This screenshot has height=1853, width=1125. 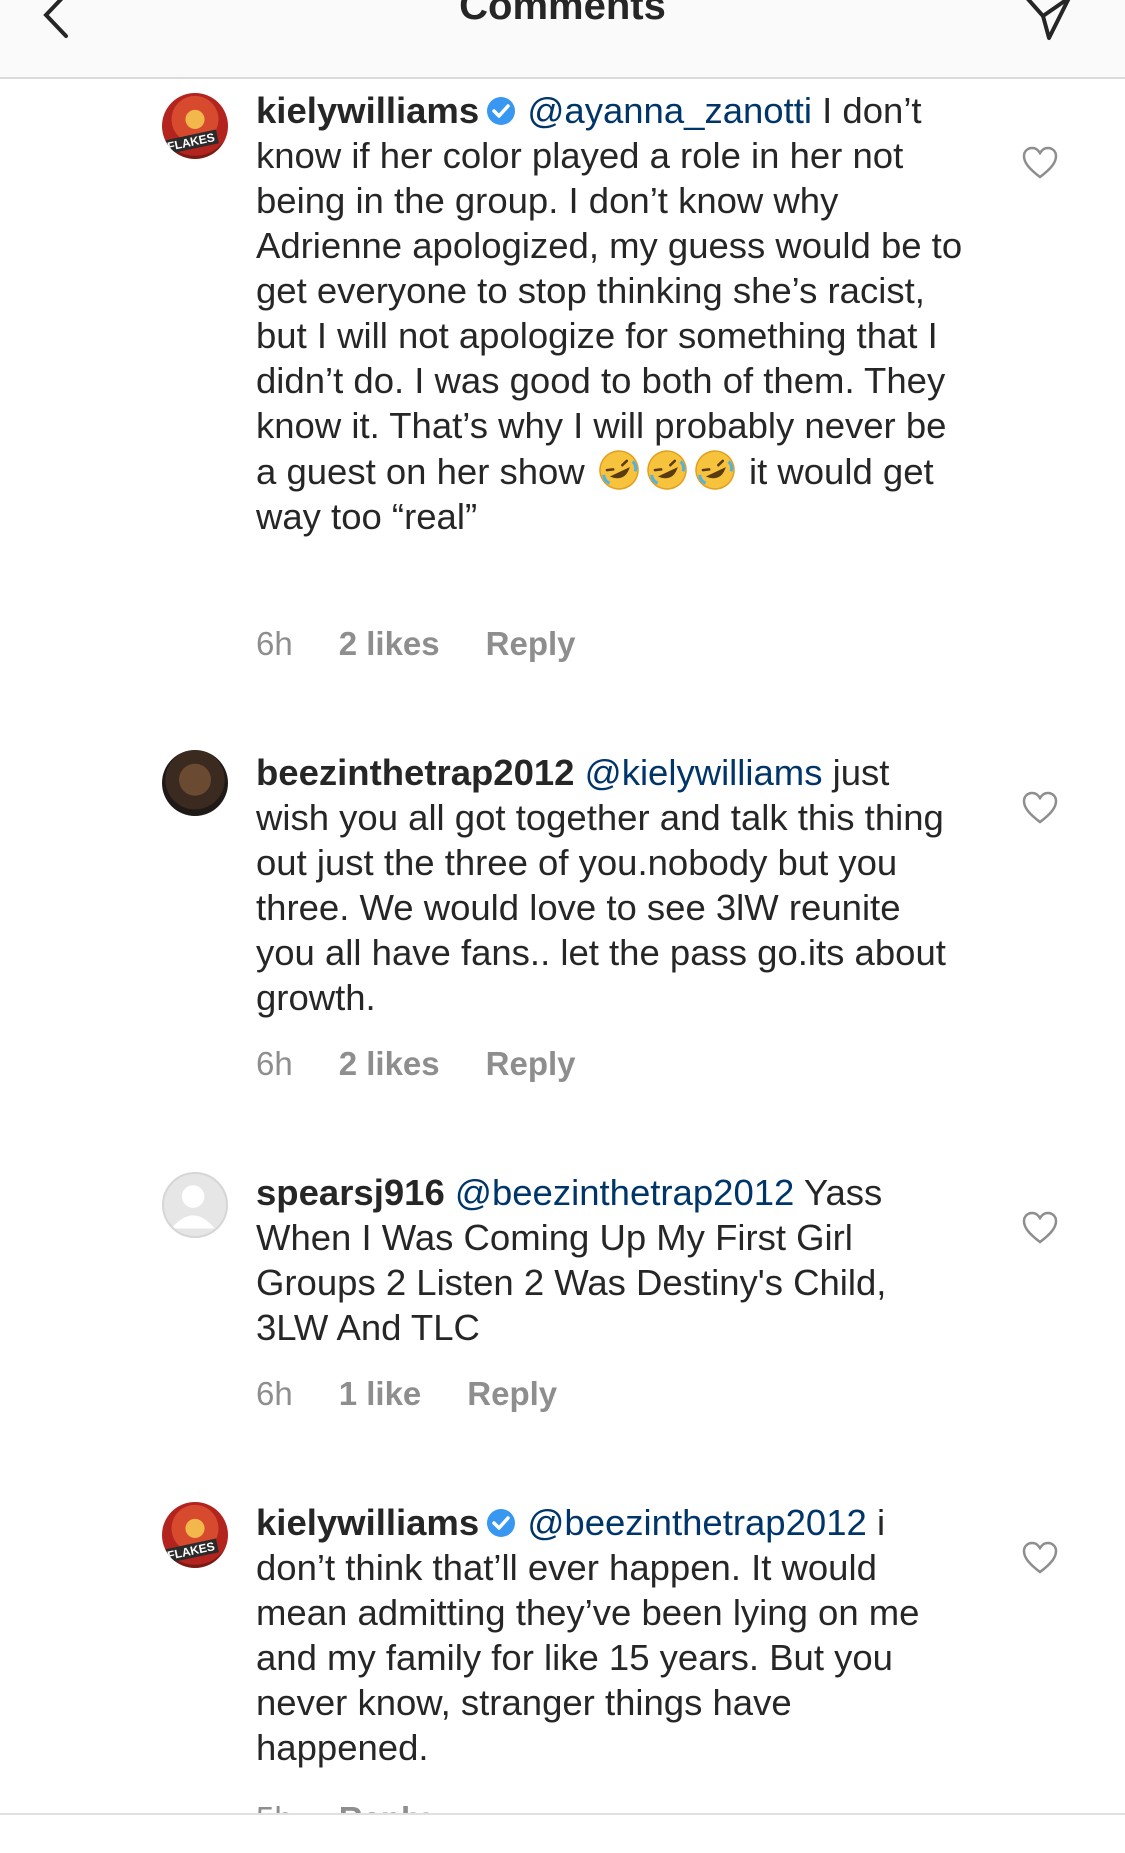 What do you see at coordinates (1048, 21) in the screenshot?
I see `share-direct-icon` at bounding box center [1048, 21].